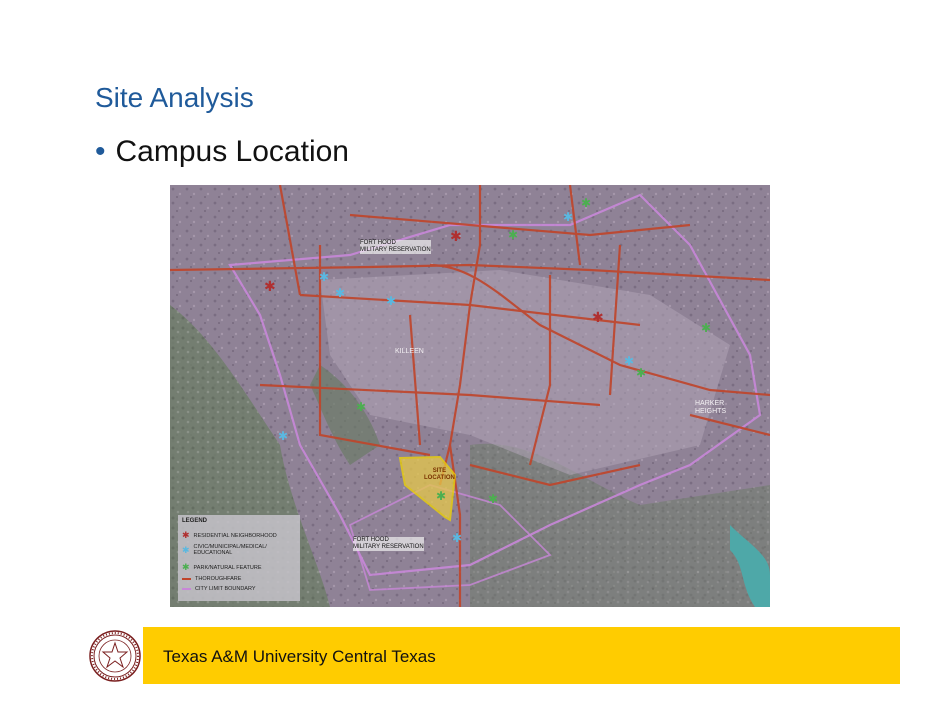 The image size is (942, 728). Describe the element at coordinates (299, 656) in the screenshot. I see `footer-text: Texas A&M University Central Texas` at that location.